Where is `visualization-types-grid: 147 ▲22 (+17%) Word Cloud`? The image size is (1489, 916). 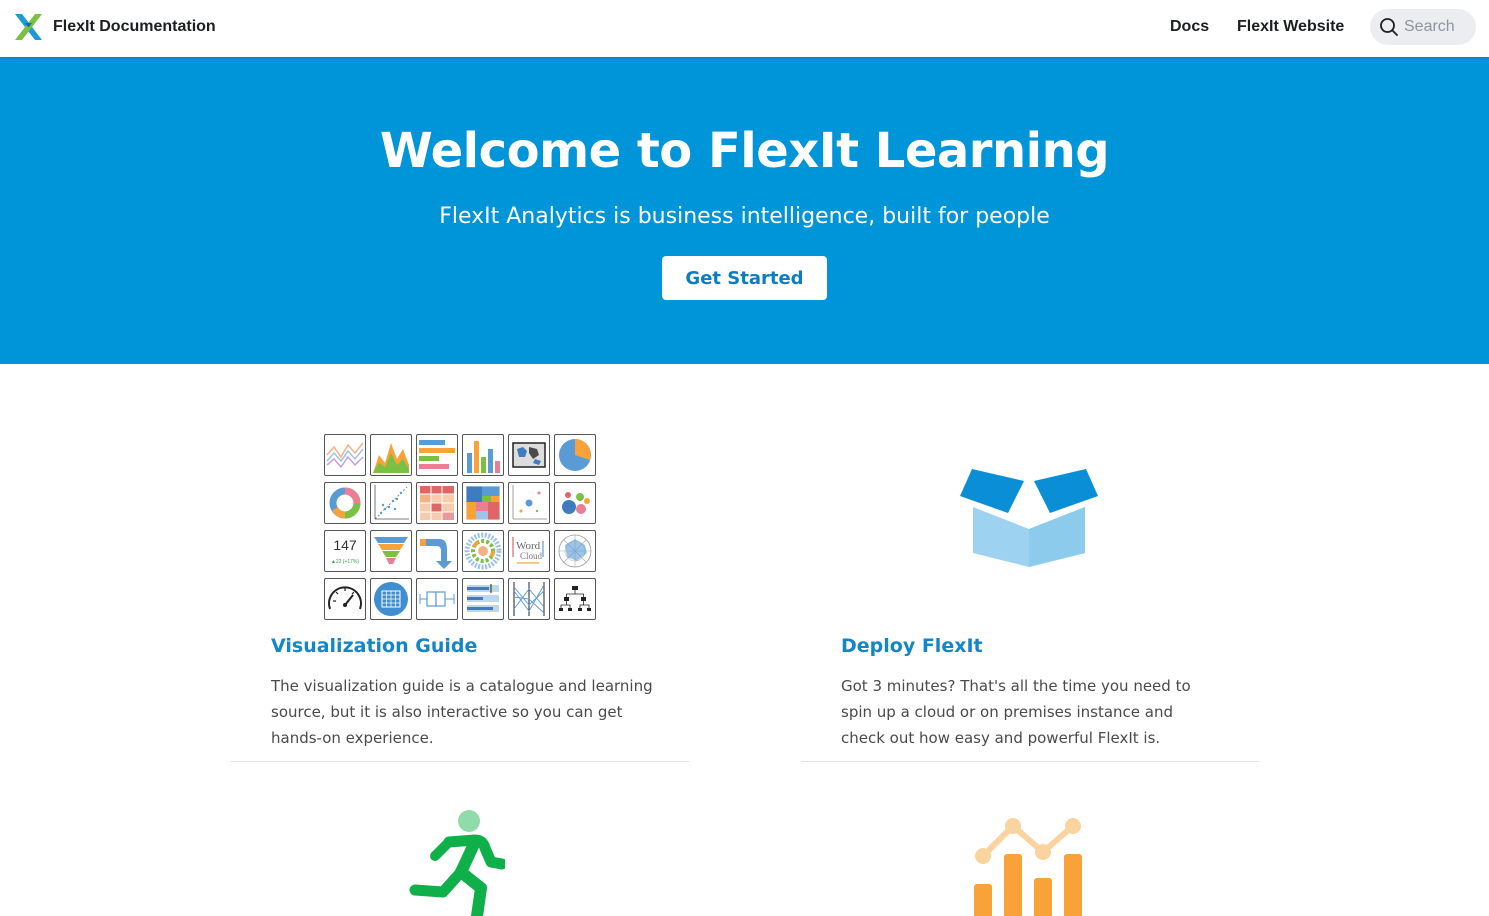
visualization-types-grid: 147 ▲22 (+17%) Word Cloud is located at coordinates (461, 528).